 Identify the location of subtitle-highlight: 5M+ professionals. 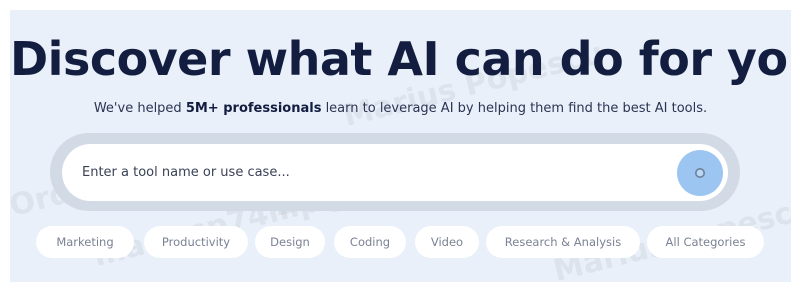
(253, 108).